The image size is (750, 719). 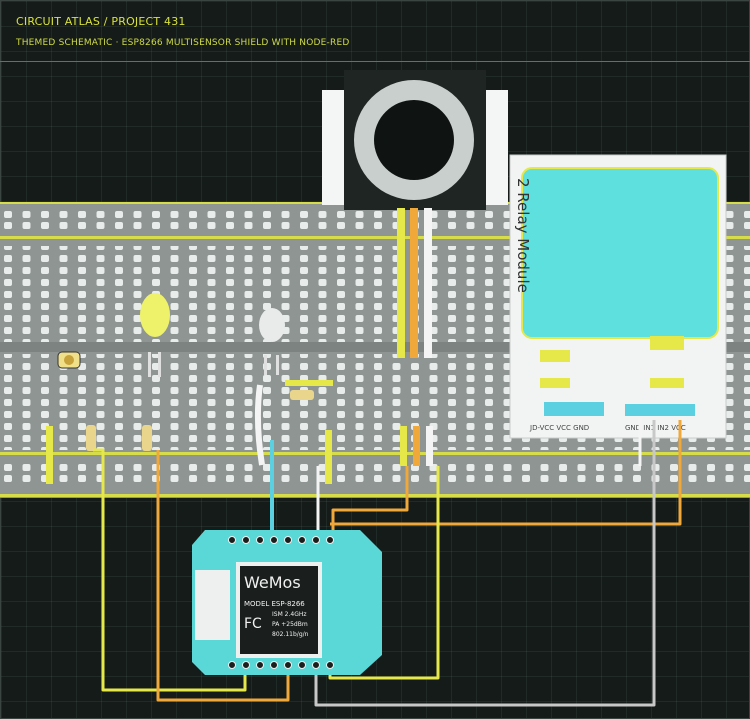 What do you see at coordinates (328, 457) in the screenshot?
I see `jumper-mid` at bounding box center [328, 457].